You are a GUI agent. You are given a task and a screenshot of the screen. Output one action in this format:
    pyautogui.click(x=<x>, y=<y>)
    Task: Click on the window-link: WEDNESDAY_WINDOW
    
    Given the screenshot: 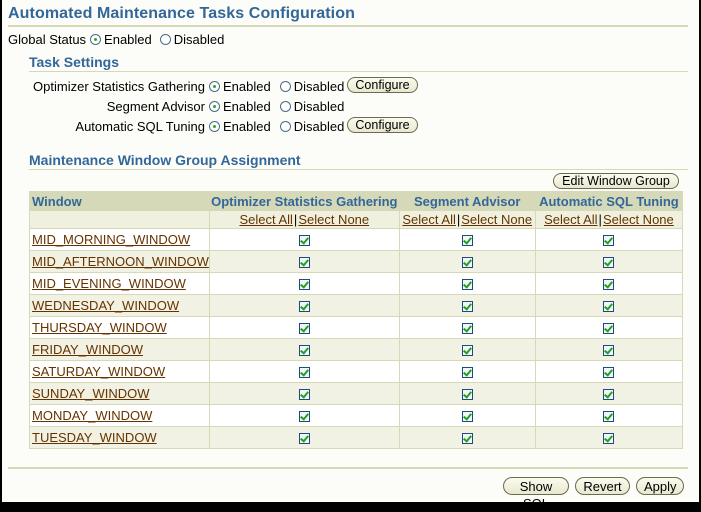 What is the action you would take?
    pyautogui.click(x=105, y=305)
    